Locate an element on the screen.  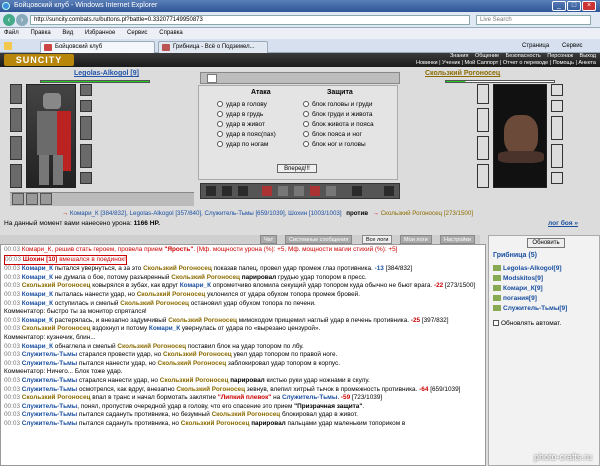
right-character-figure is located at coordinates (520, 136).